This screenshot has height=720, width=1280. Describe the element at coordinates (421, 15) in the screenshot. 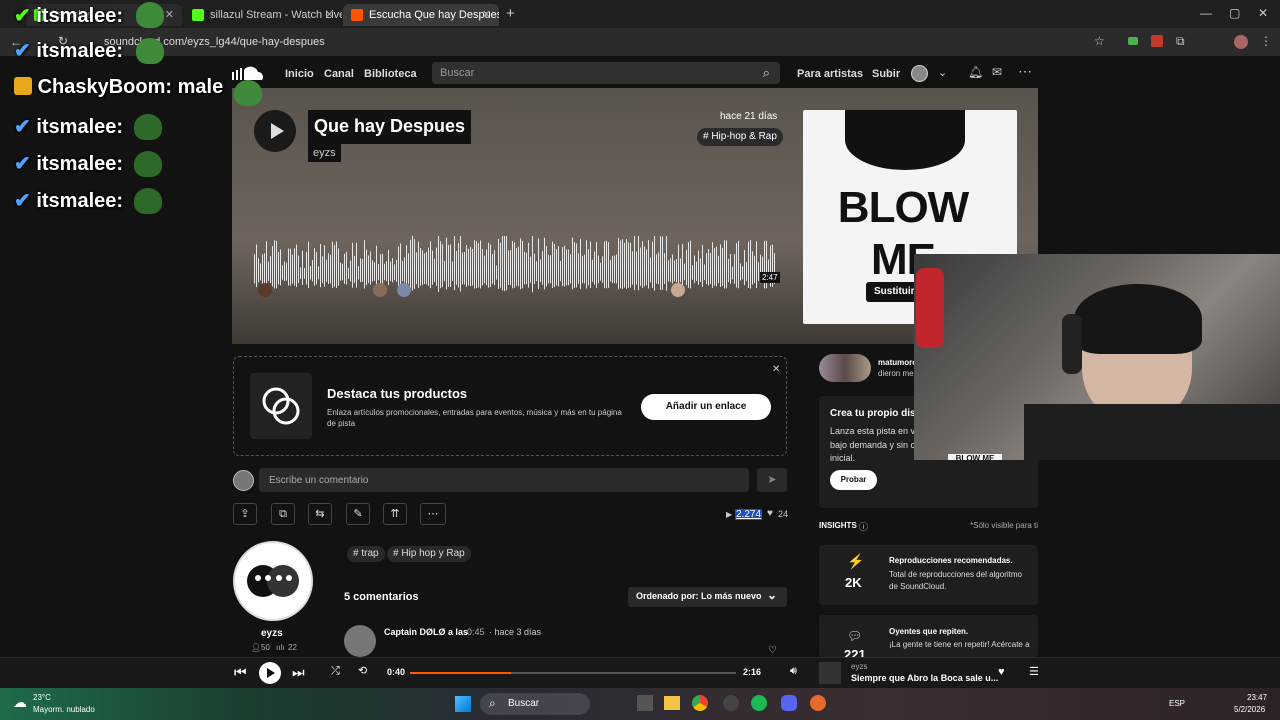

I see `tab-soundcloud: Escucha Que hay Despues de e ✕` at that location.